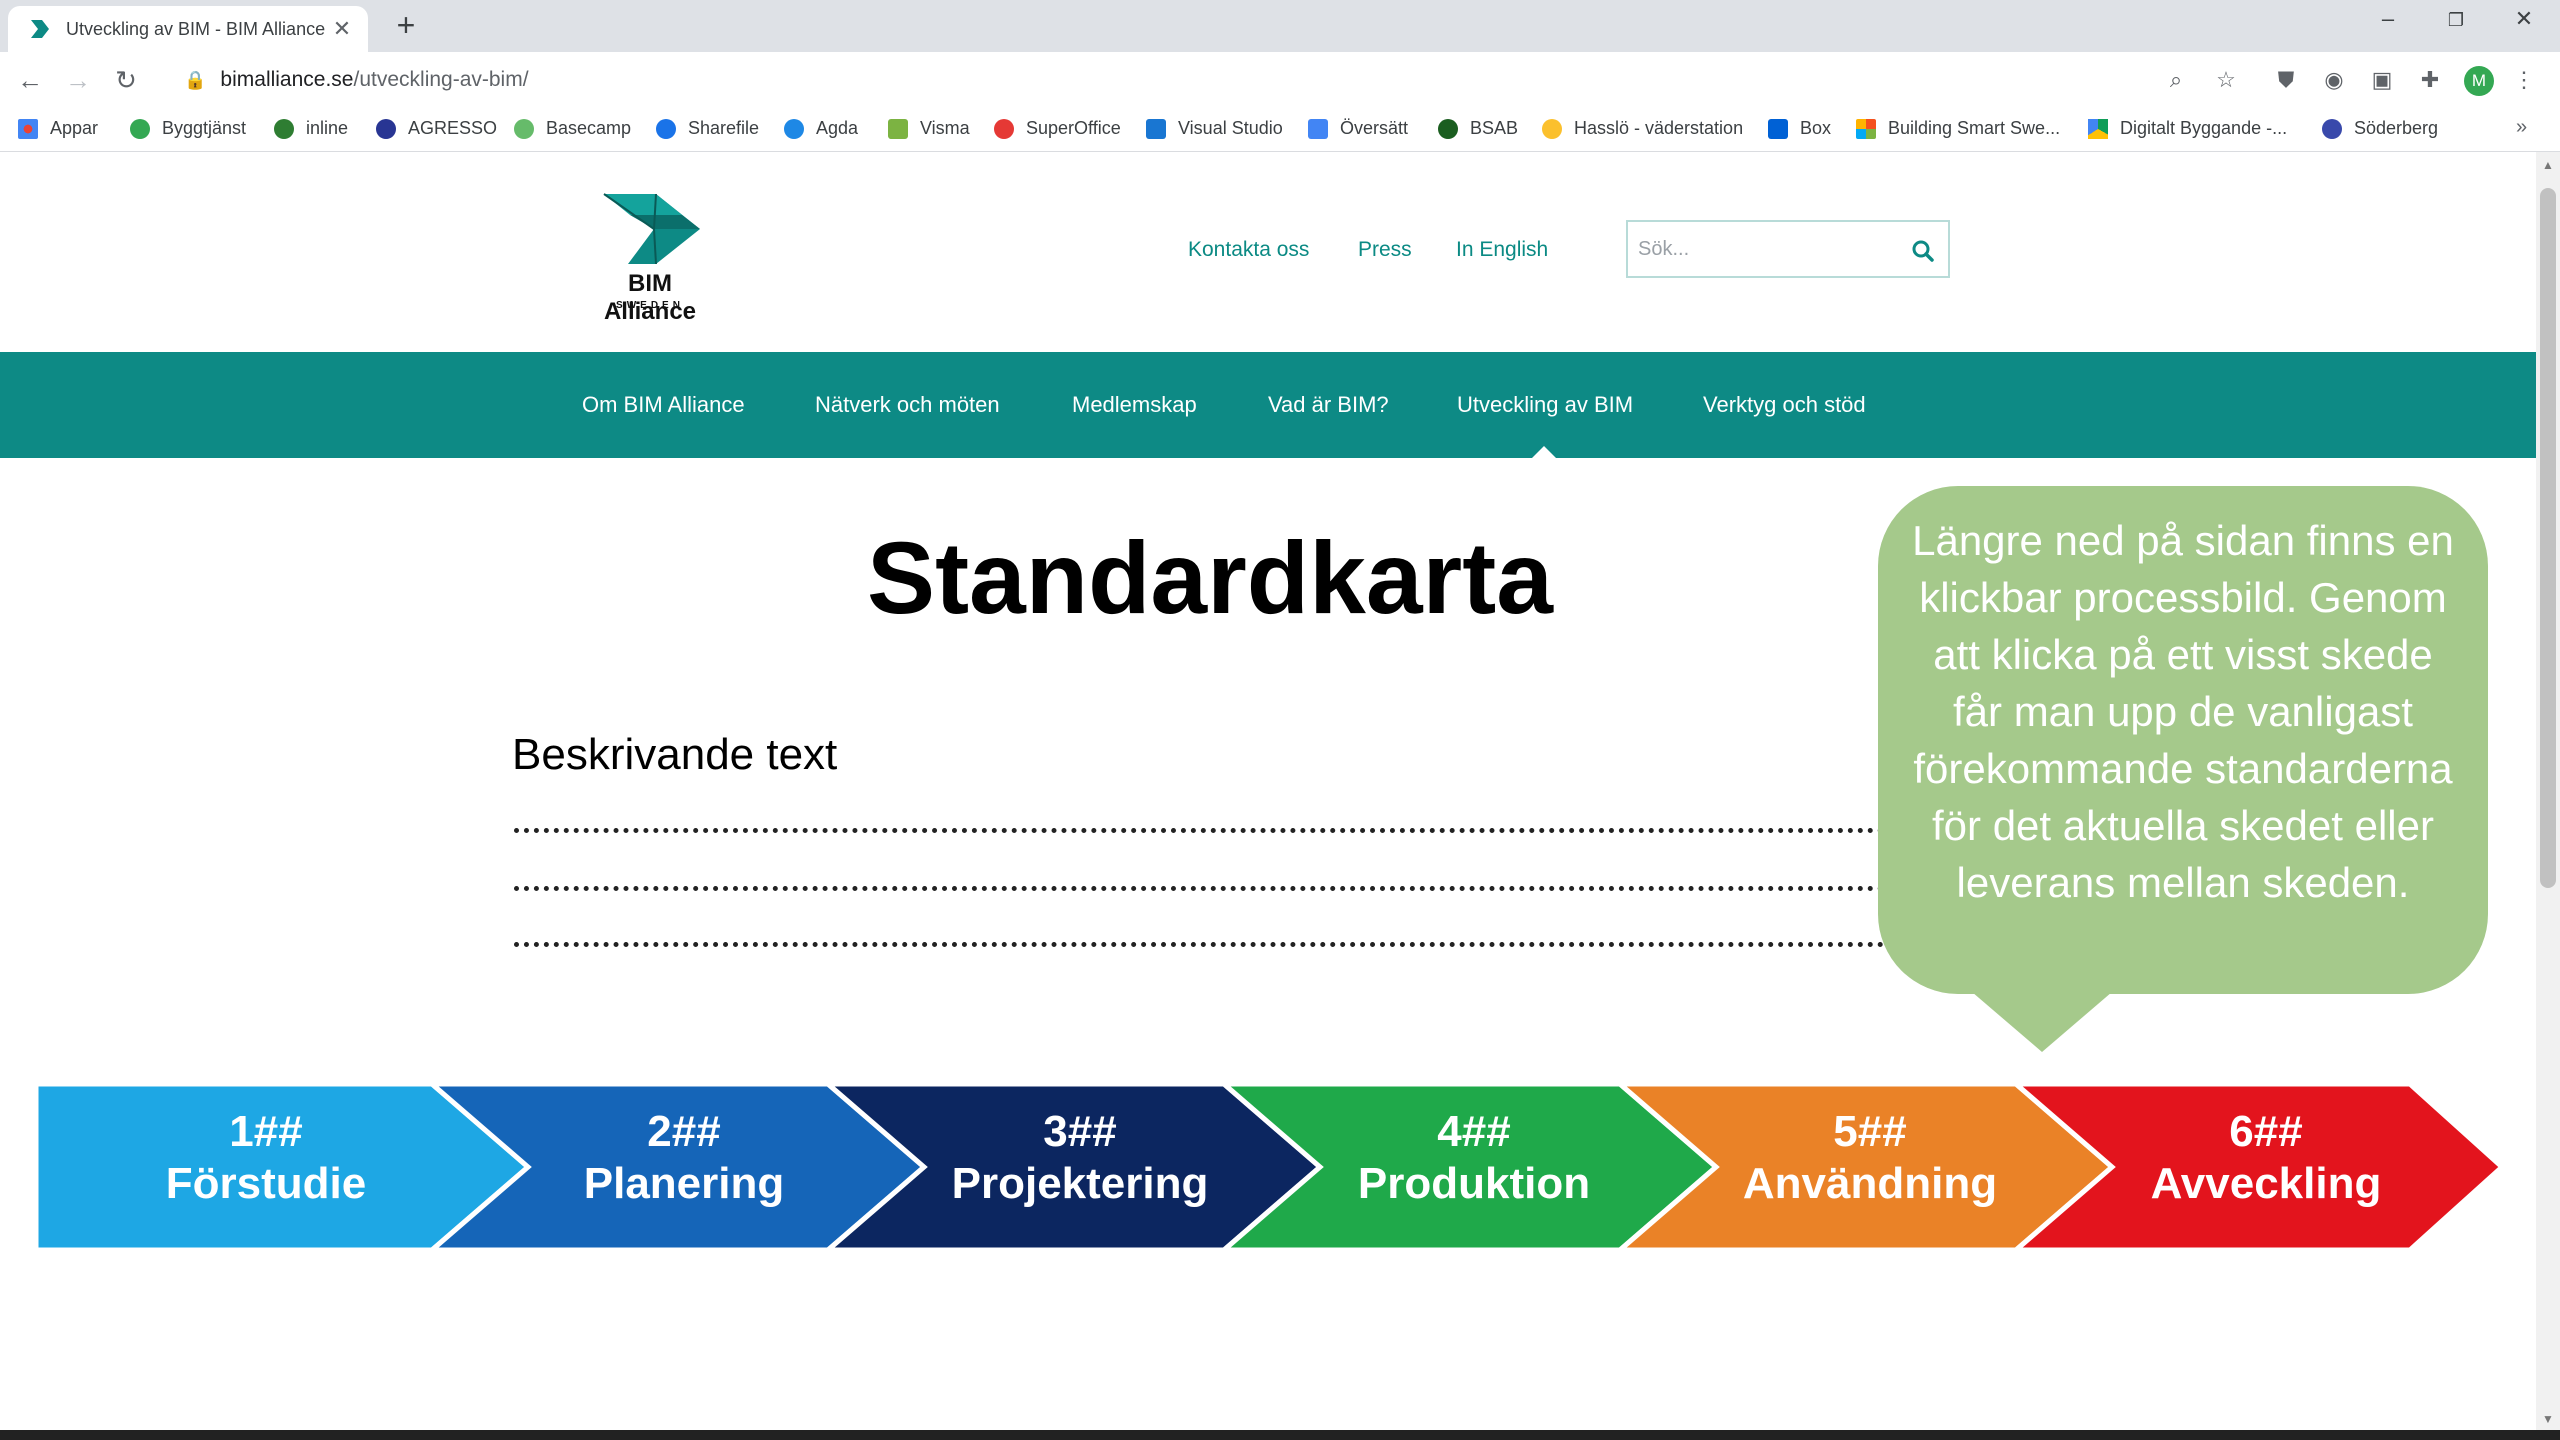 This screenshot has height=1440, width=2560. I want to click on forward-icon: →, so click(78, 80).